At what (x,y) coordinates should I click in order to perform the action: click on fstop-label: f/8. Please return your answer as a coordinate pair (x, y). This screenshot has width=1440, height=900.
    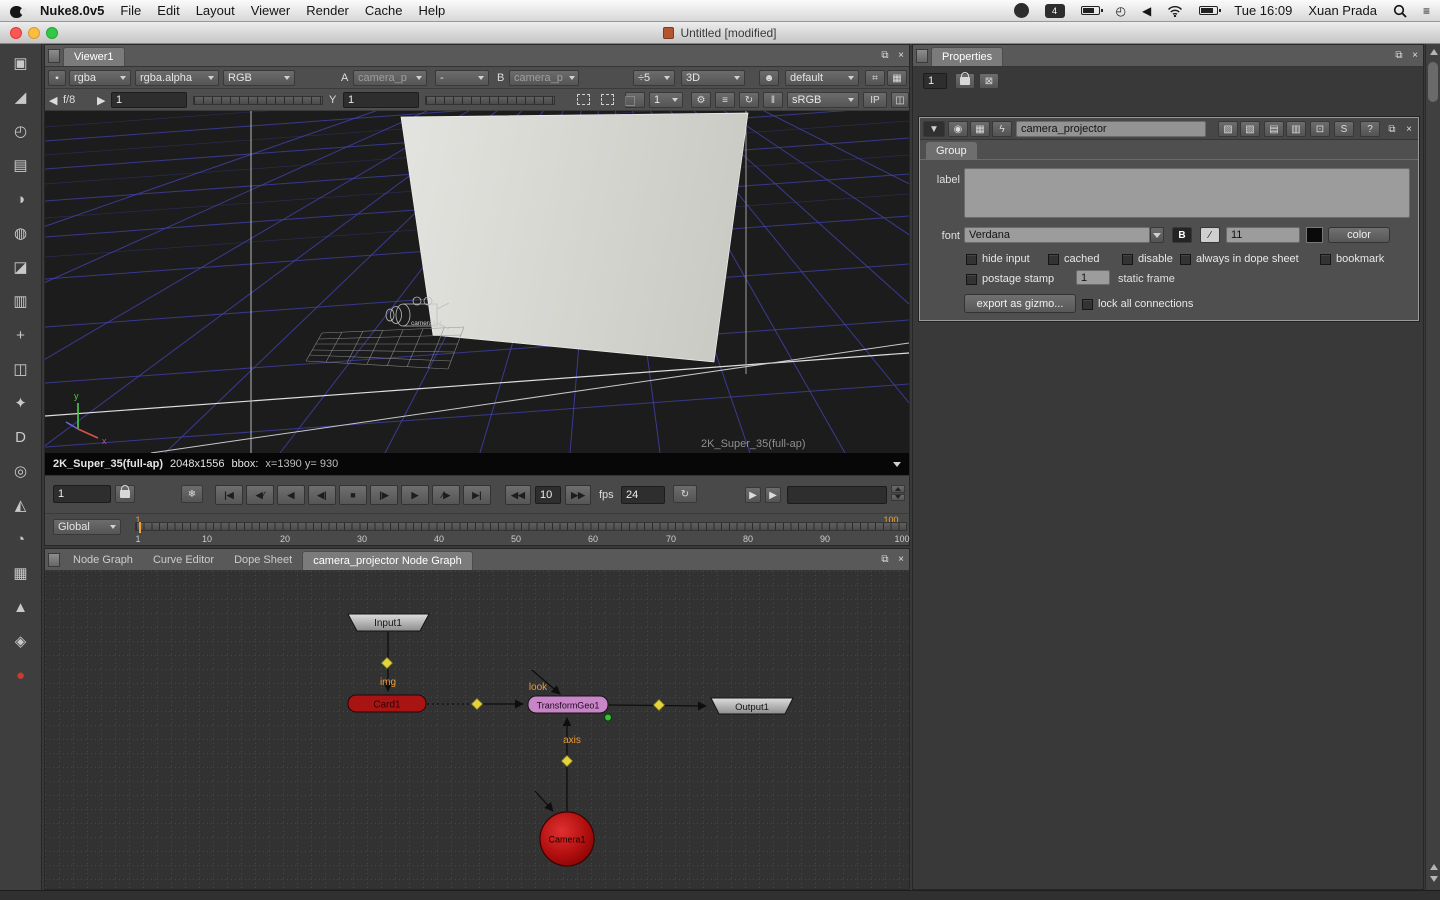
    Looking at the image, I should click on (69, 100).